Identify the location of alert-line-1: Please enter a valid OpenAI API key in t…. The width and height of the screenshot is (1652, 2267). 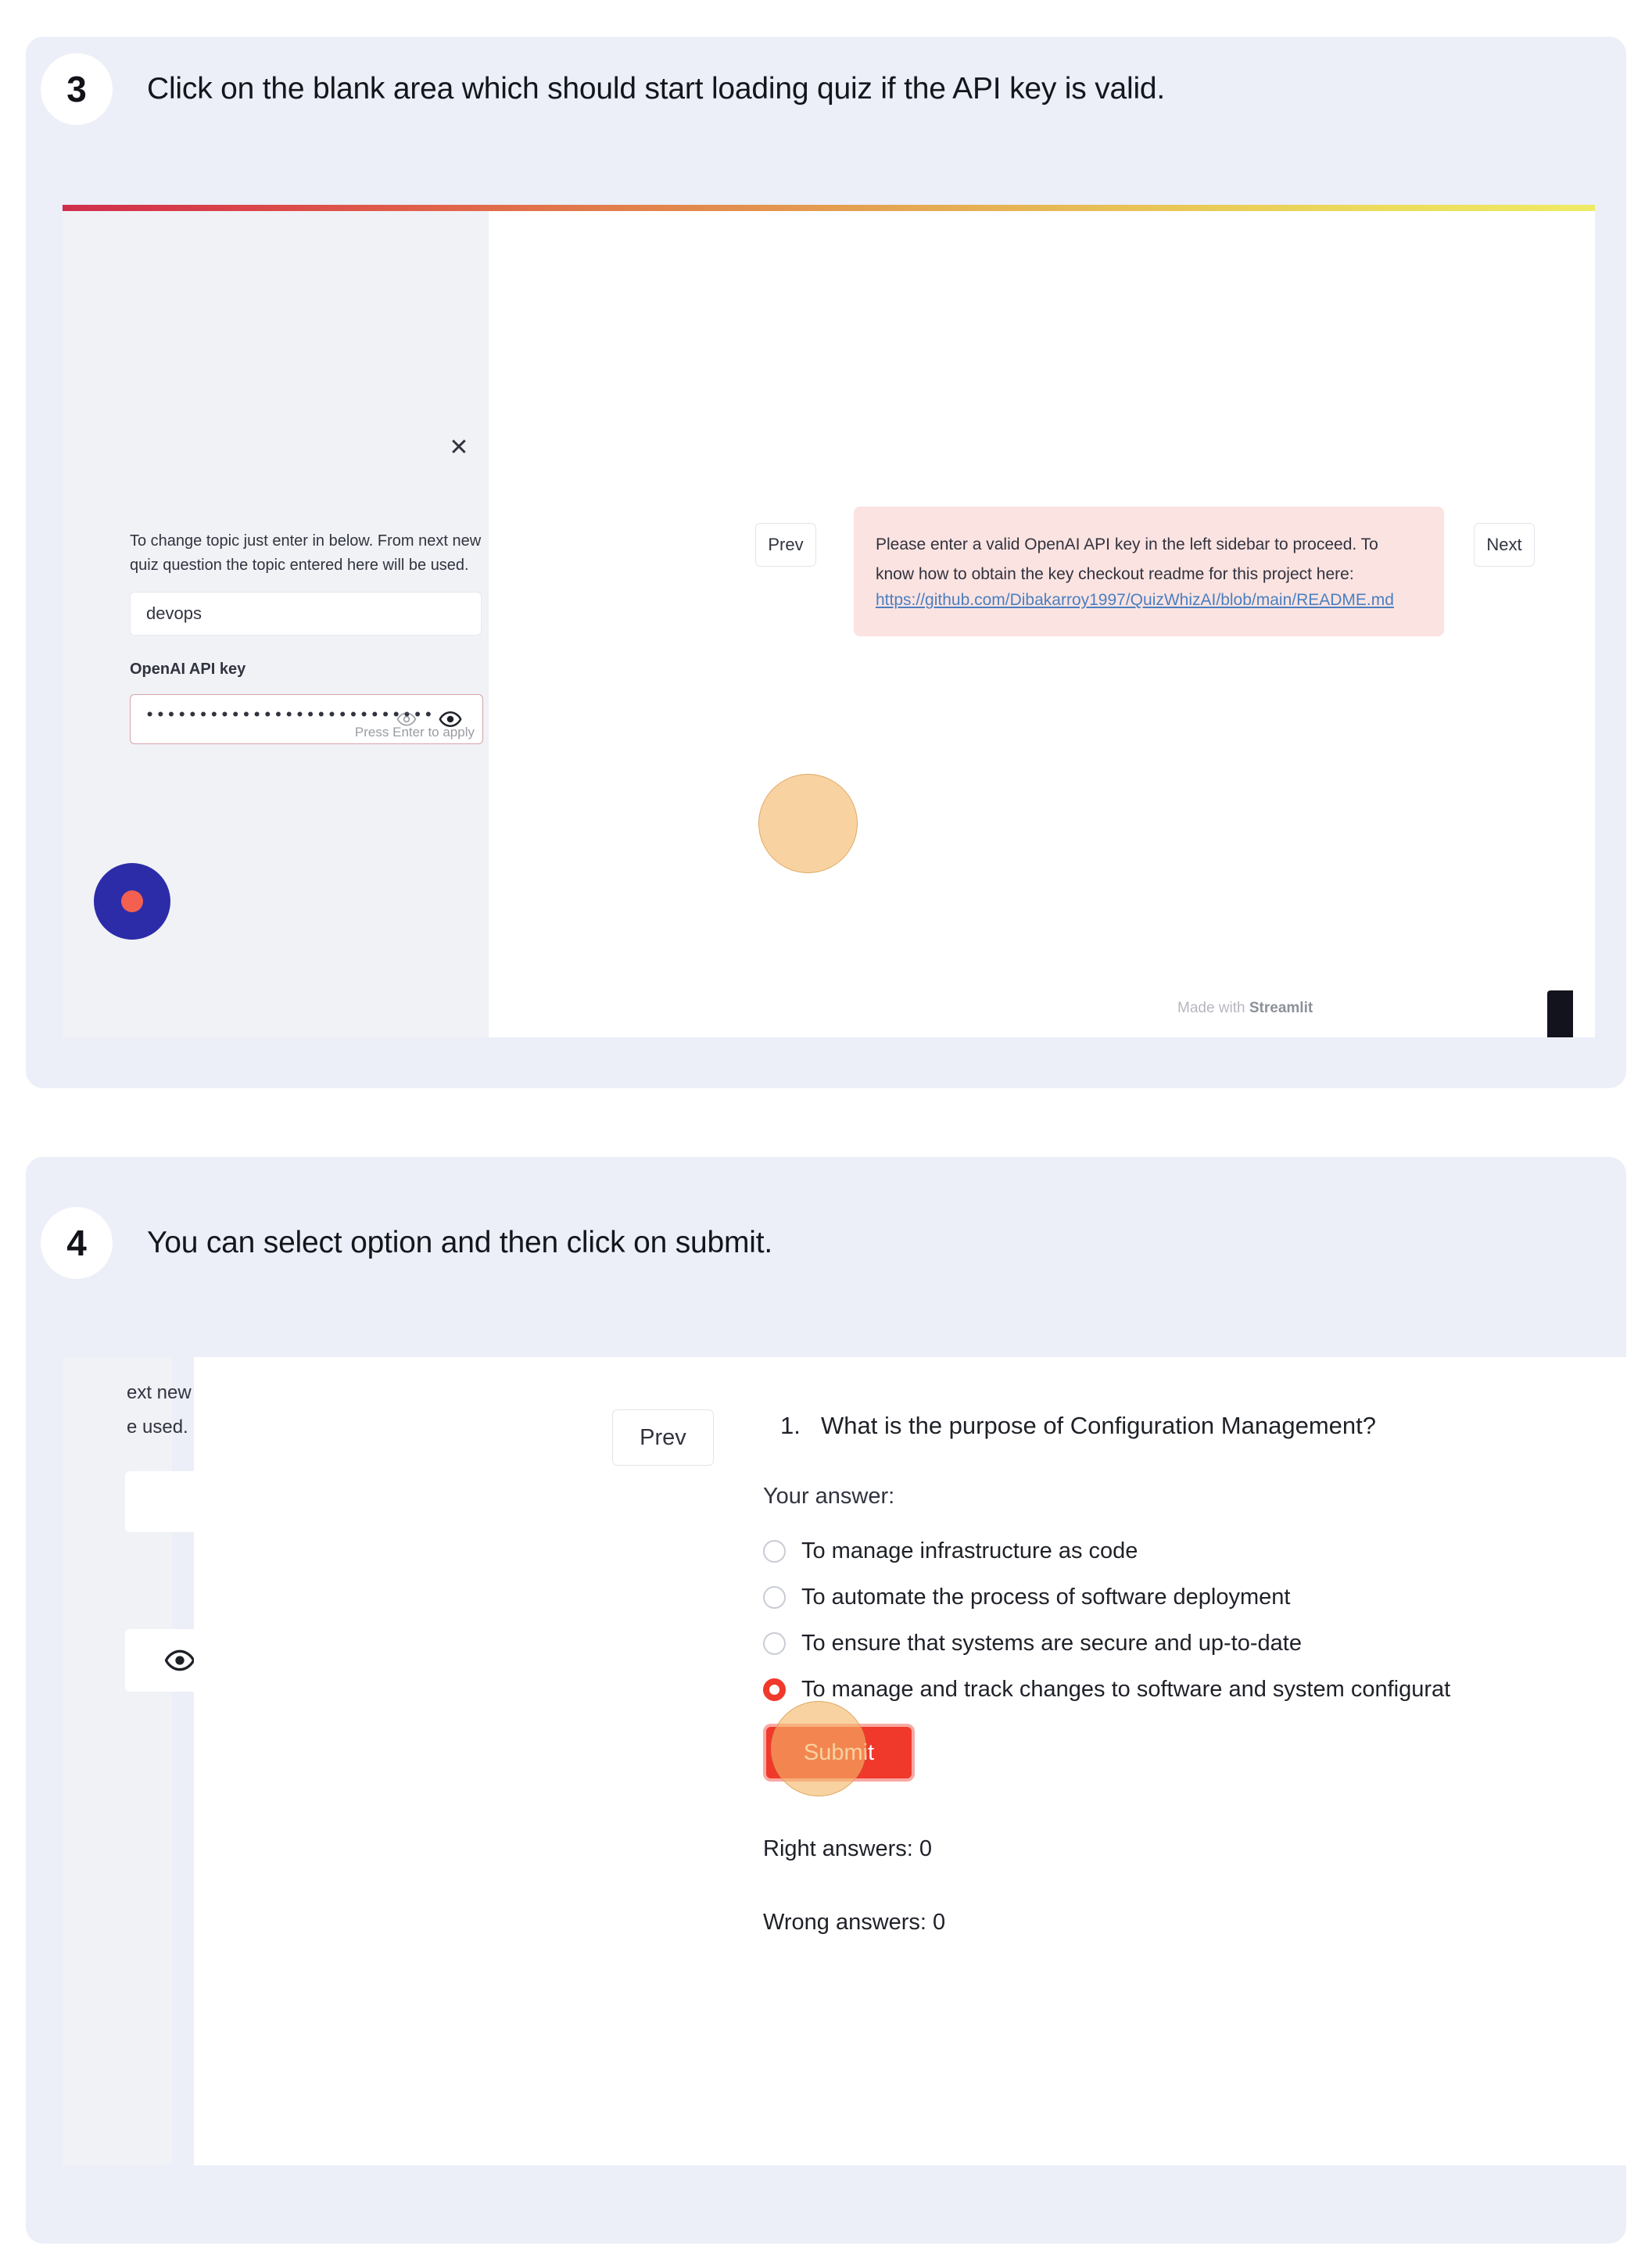
(1127, 544).